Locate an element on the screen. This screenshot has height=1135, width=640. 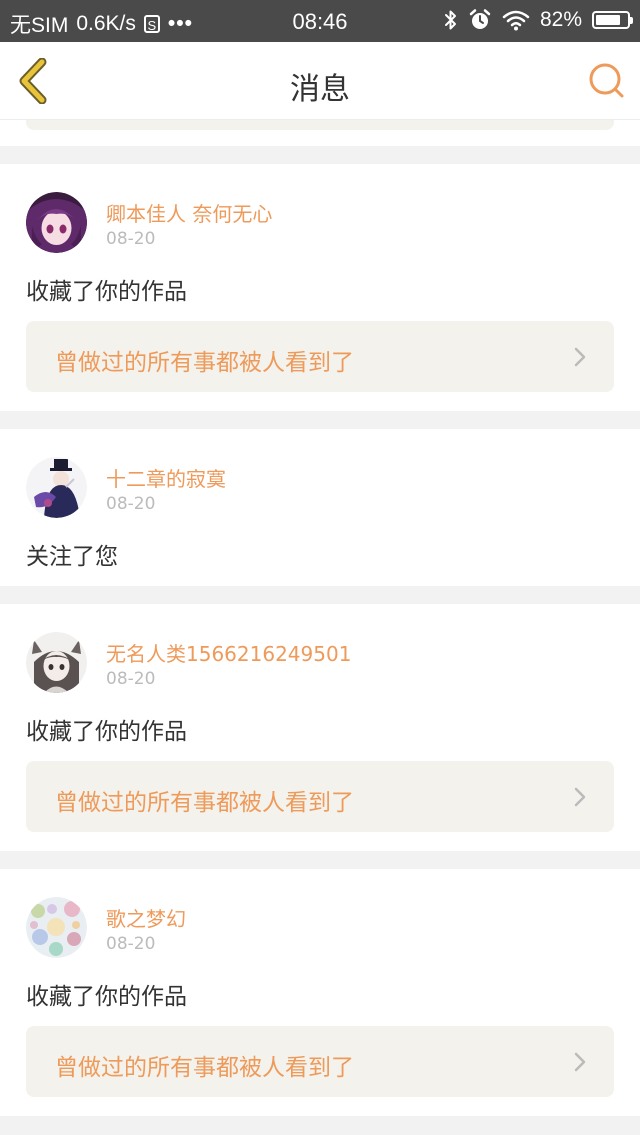
partial-work-box is located at coordinates (320, 125).